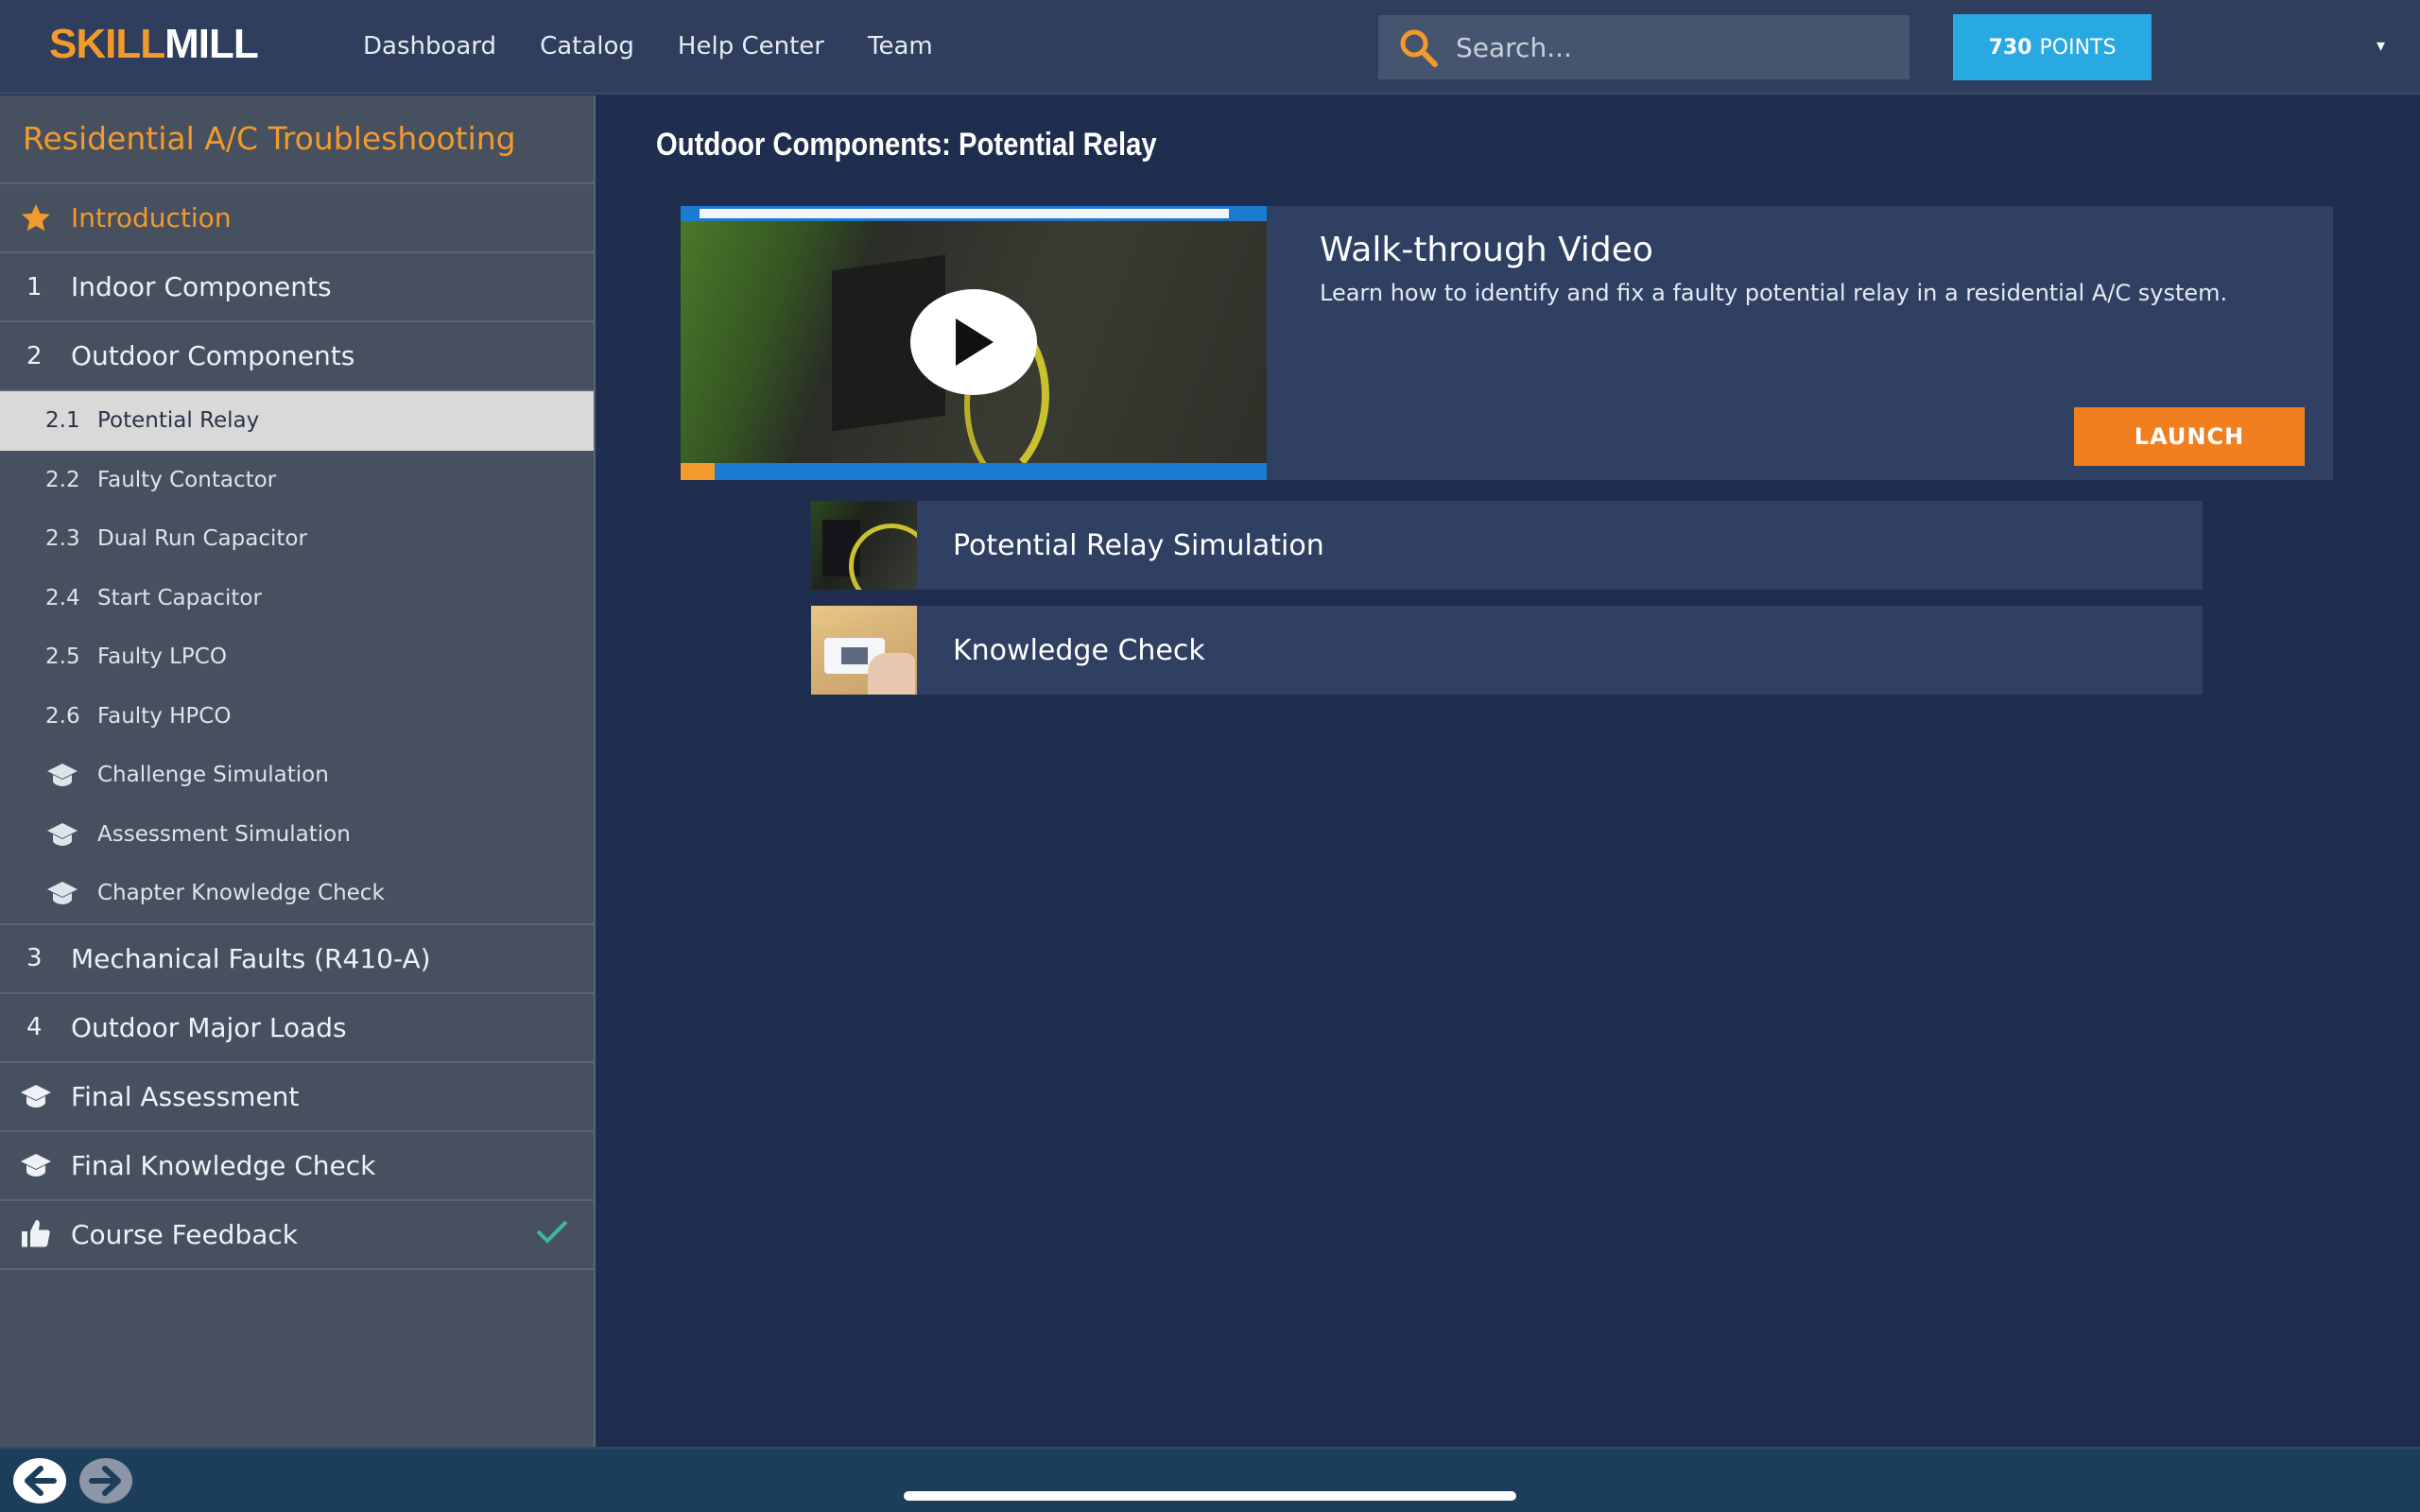 Image resolution: width=2420 pixels, height=1512 pixels. Describe the element at coordinates (900, 46) in the screenshot. I see `nav-team: Team` at that location.